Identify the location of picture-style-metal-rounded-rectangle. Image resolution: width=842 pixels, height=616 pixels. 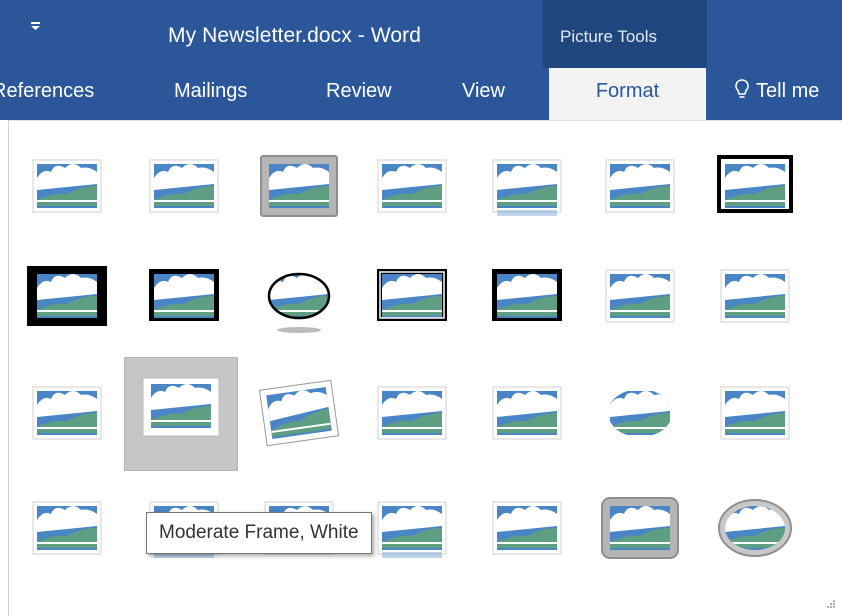
(640, 530).